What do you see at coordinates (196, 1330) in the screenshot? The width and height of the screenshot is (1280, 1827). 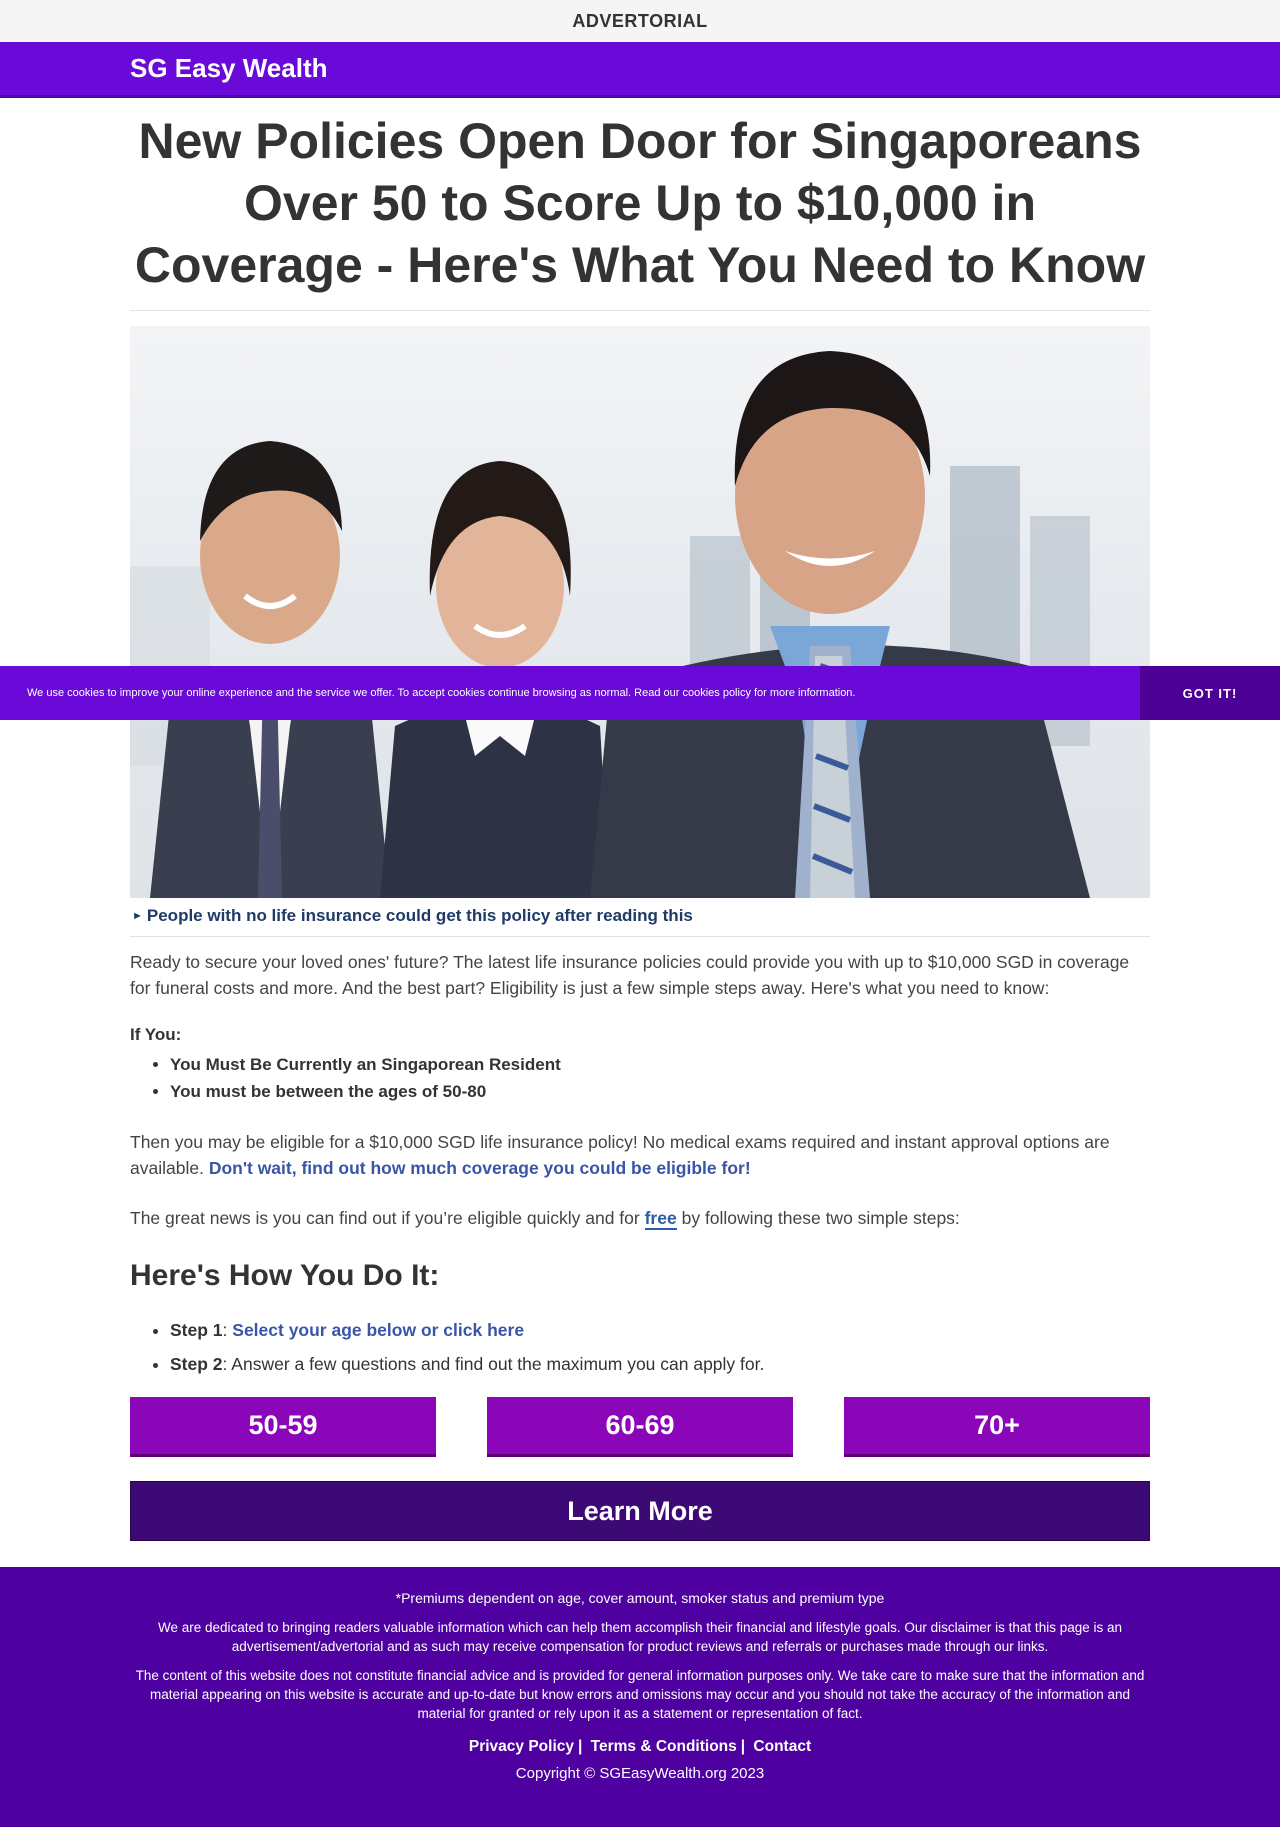 I see `step-label: Step 1` at bounding box center [196, 1330].